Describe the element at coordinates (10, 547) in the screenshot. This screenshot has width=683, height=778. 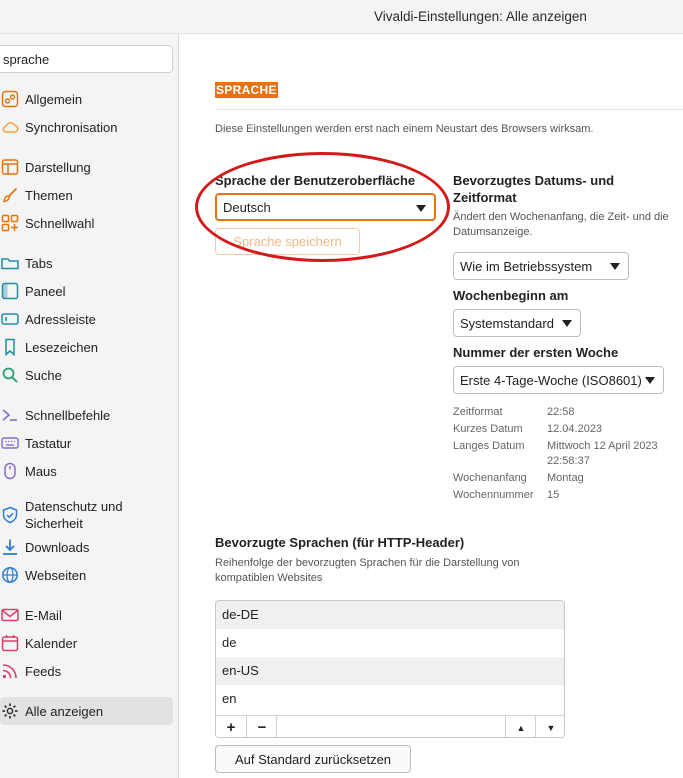
I see `download-icon` at that location.